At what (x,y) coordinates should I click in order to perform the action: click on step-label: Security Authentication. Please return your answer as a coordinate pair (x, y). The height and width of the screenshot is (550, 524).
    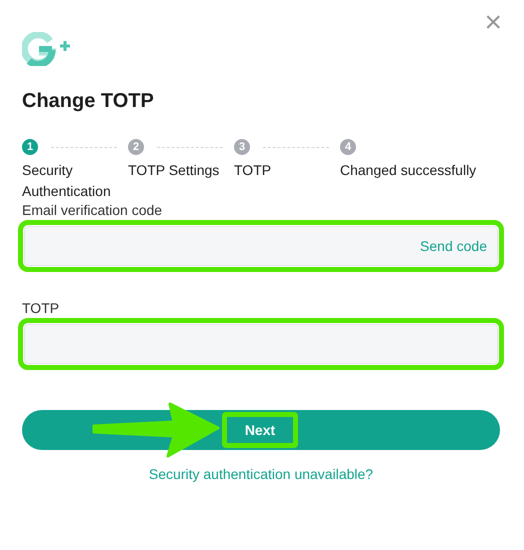
    Looking at the image, I should click on (67, 181).